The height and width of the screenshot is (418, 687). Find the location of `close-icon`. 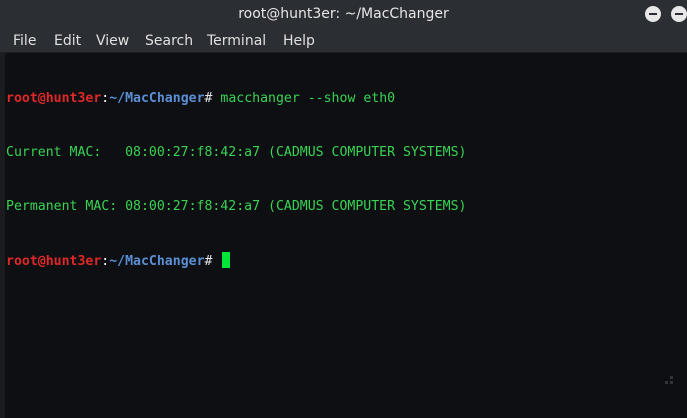

close-icon is located at coordinates (679, 14).